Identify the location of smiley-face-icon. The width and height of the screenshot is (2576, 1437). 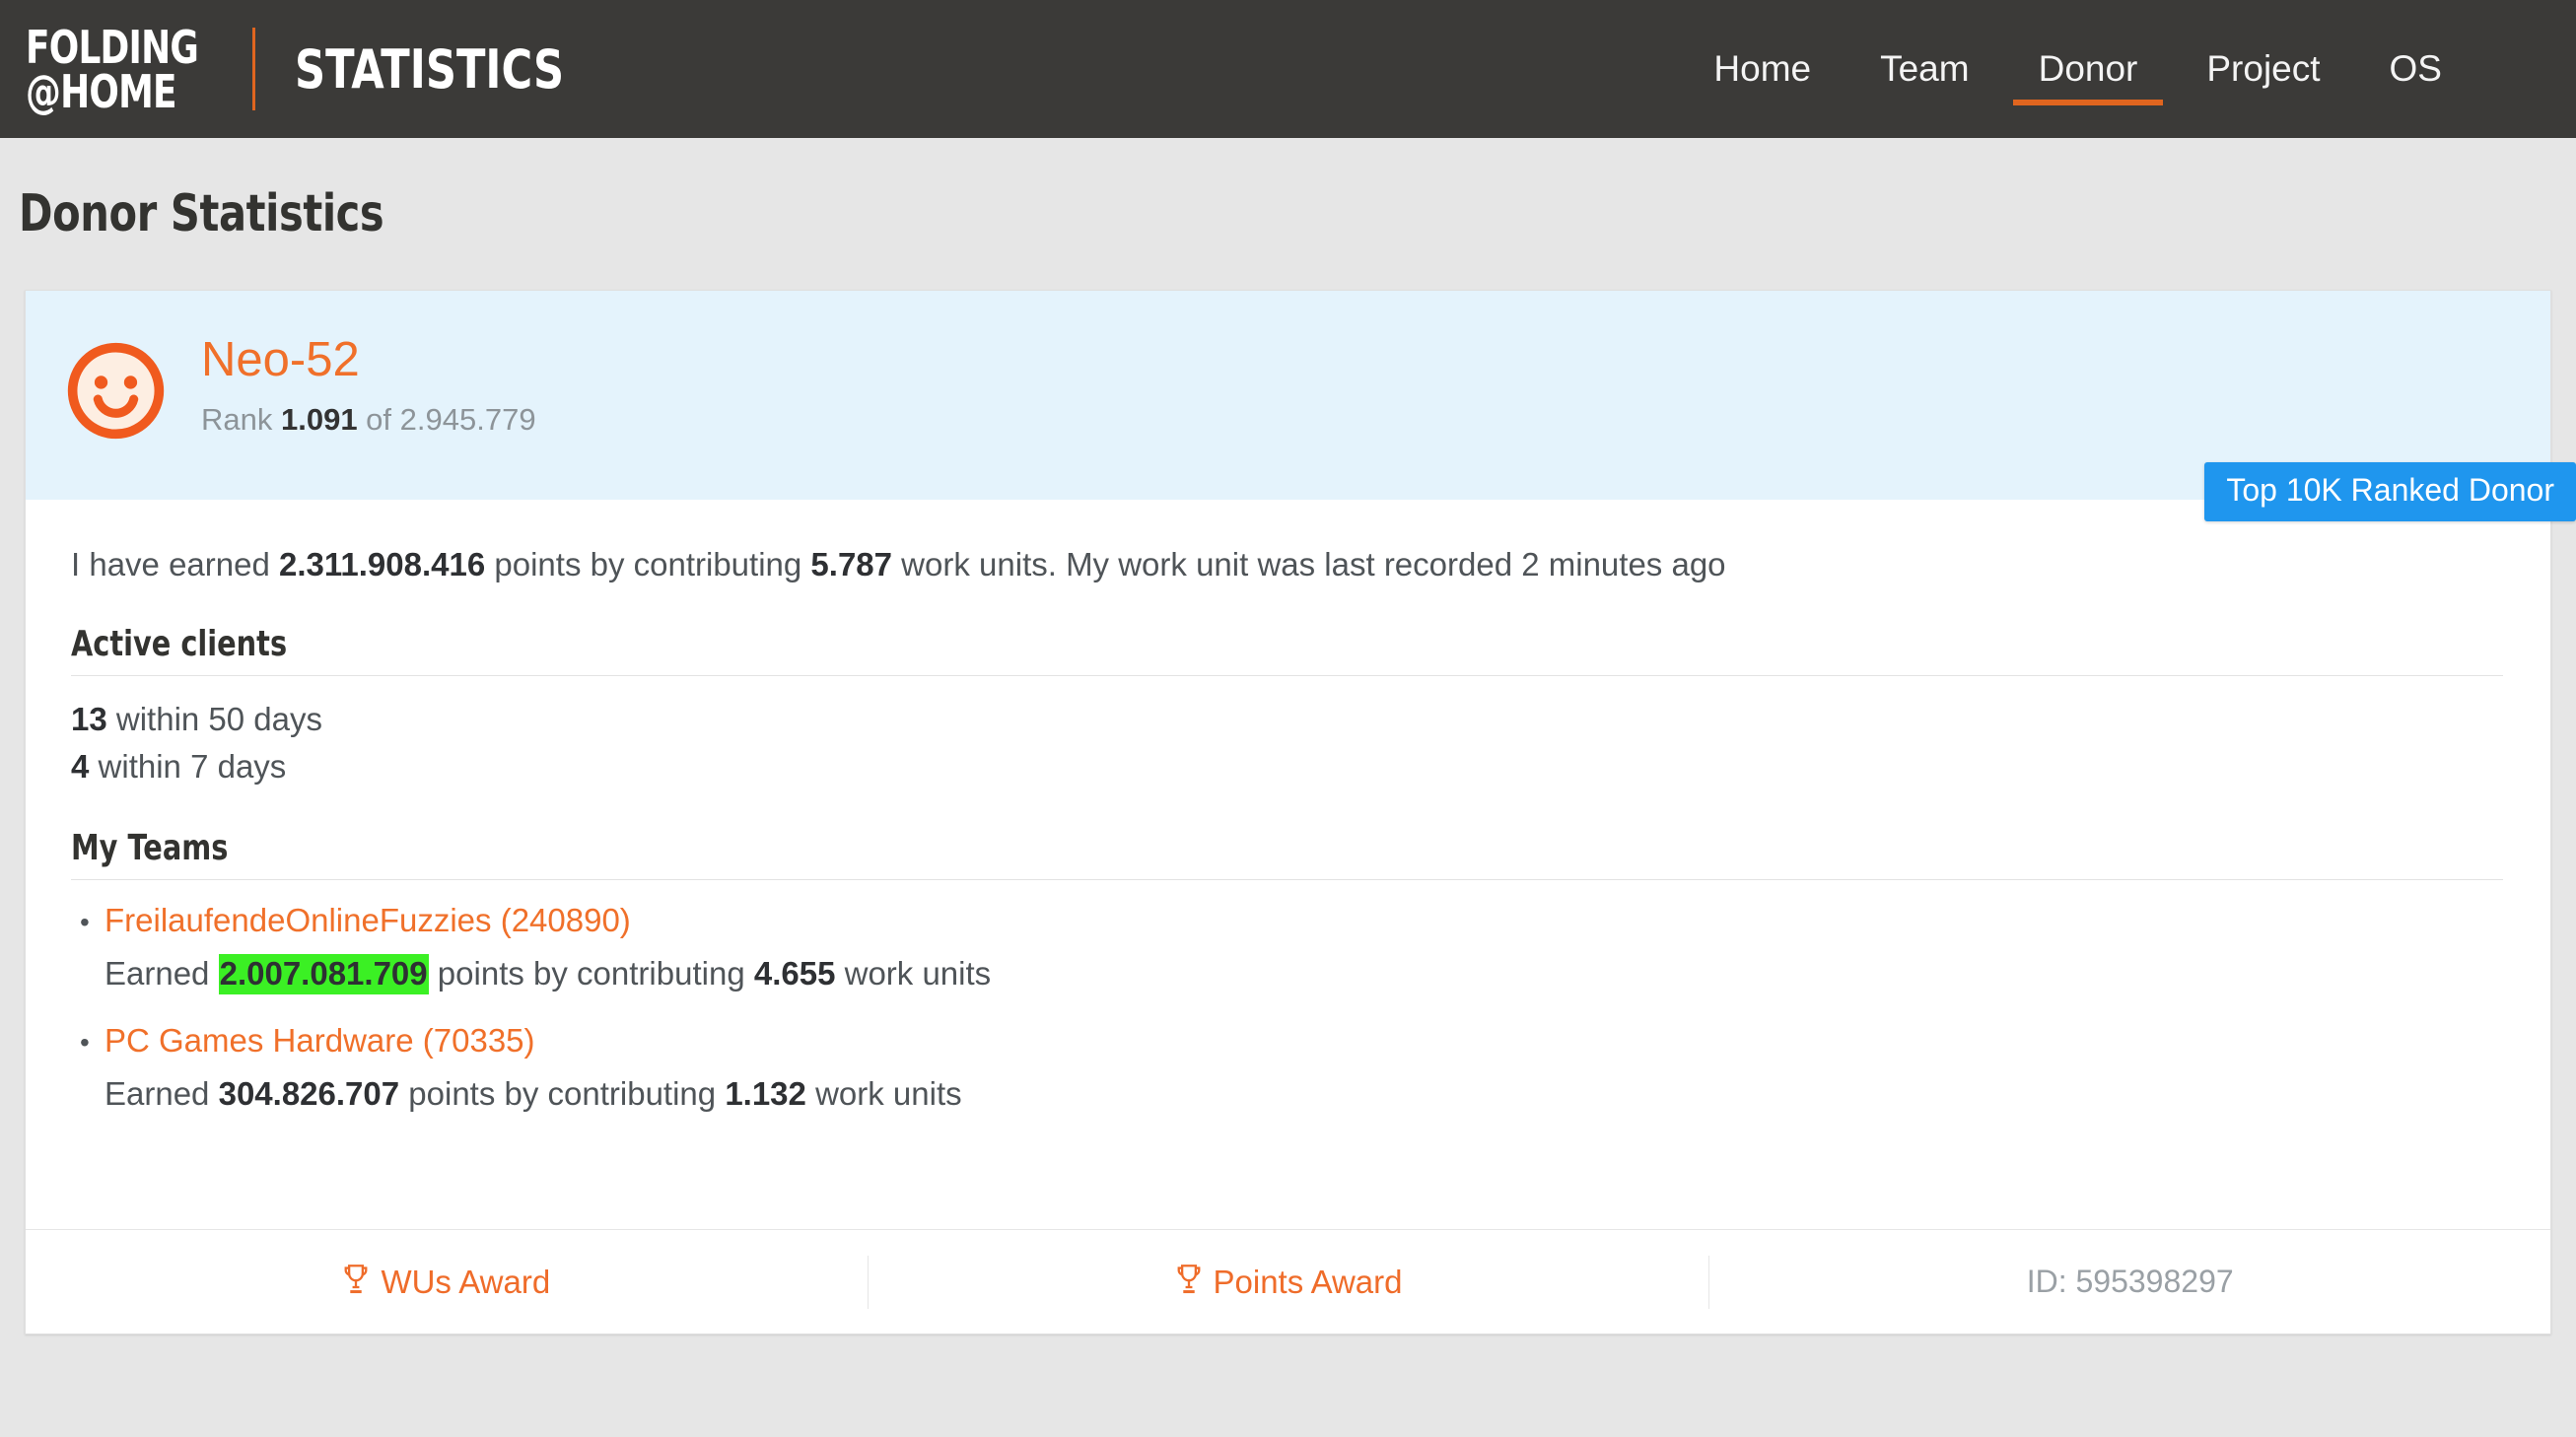
(116, 391).